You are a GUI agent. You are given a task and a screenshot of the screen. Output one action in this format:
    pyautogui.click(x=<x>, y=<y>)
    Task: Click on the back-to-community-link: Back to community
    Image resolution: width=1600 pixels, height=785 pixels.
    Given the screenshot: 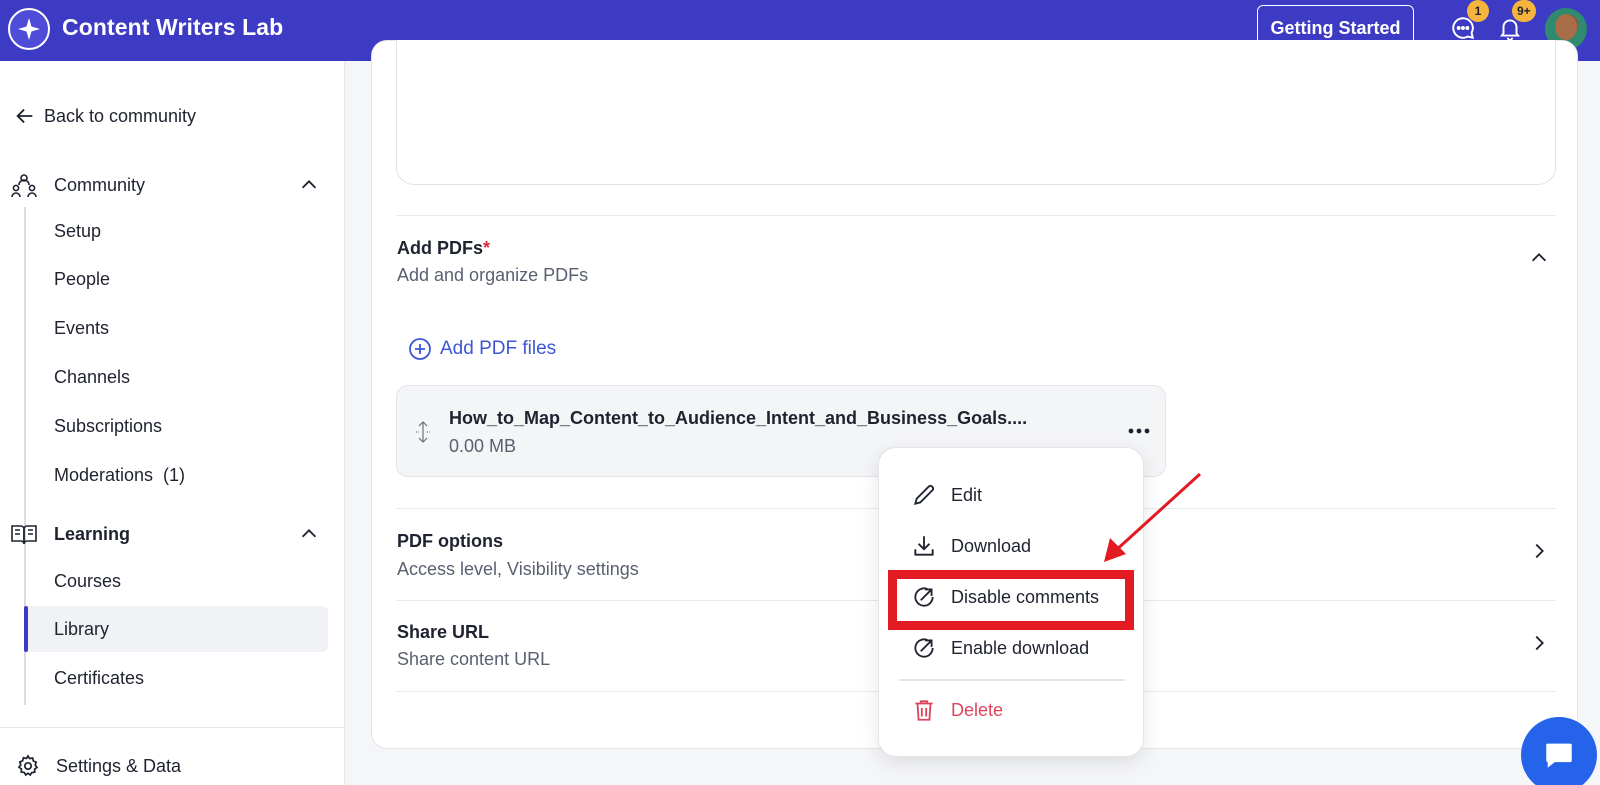 What is the action you would take?
    pyautogui.click(x=105, y=116)
    